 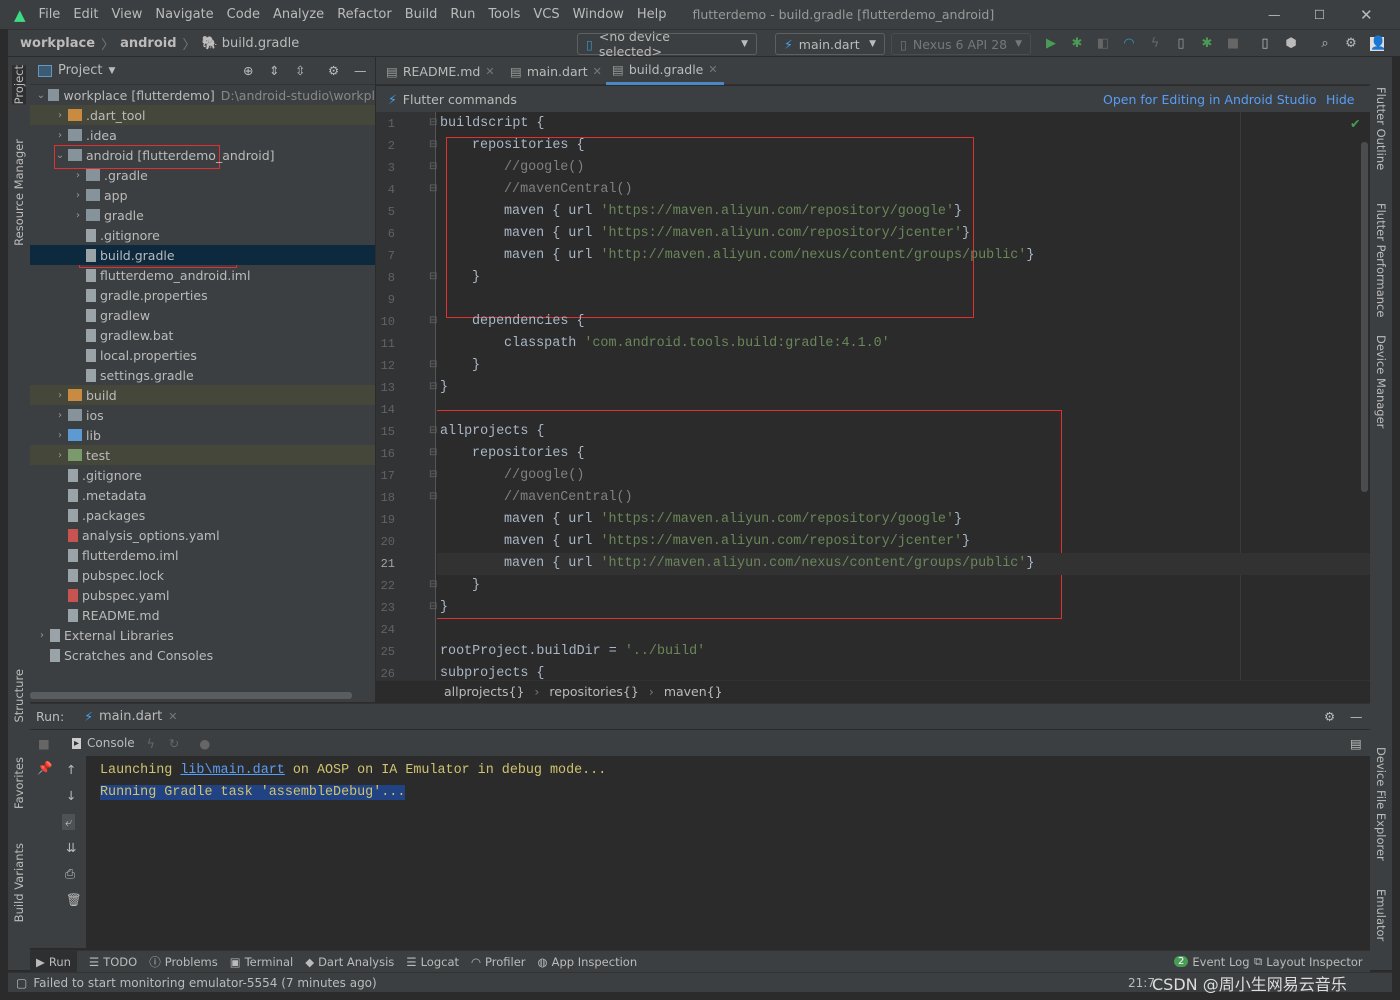 I want to click on trash-icon: 🗑, so click(x=74, y=900).